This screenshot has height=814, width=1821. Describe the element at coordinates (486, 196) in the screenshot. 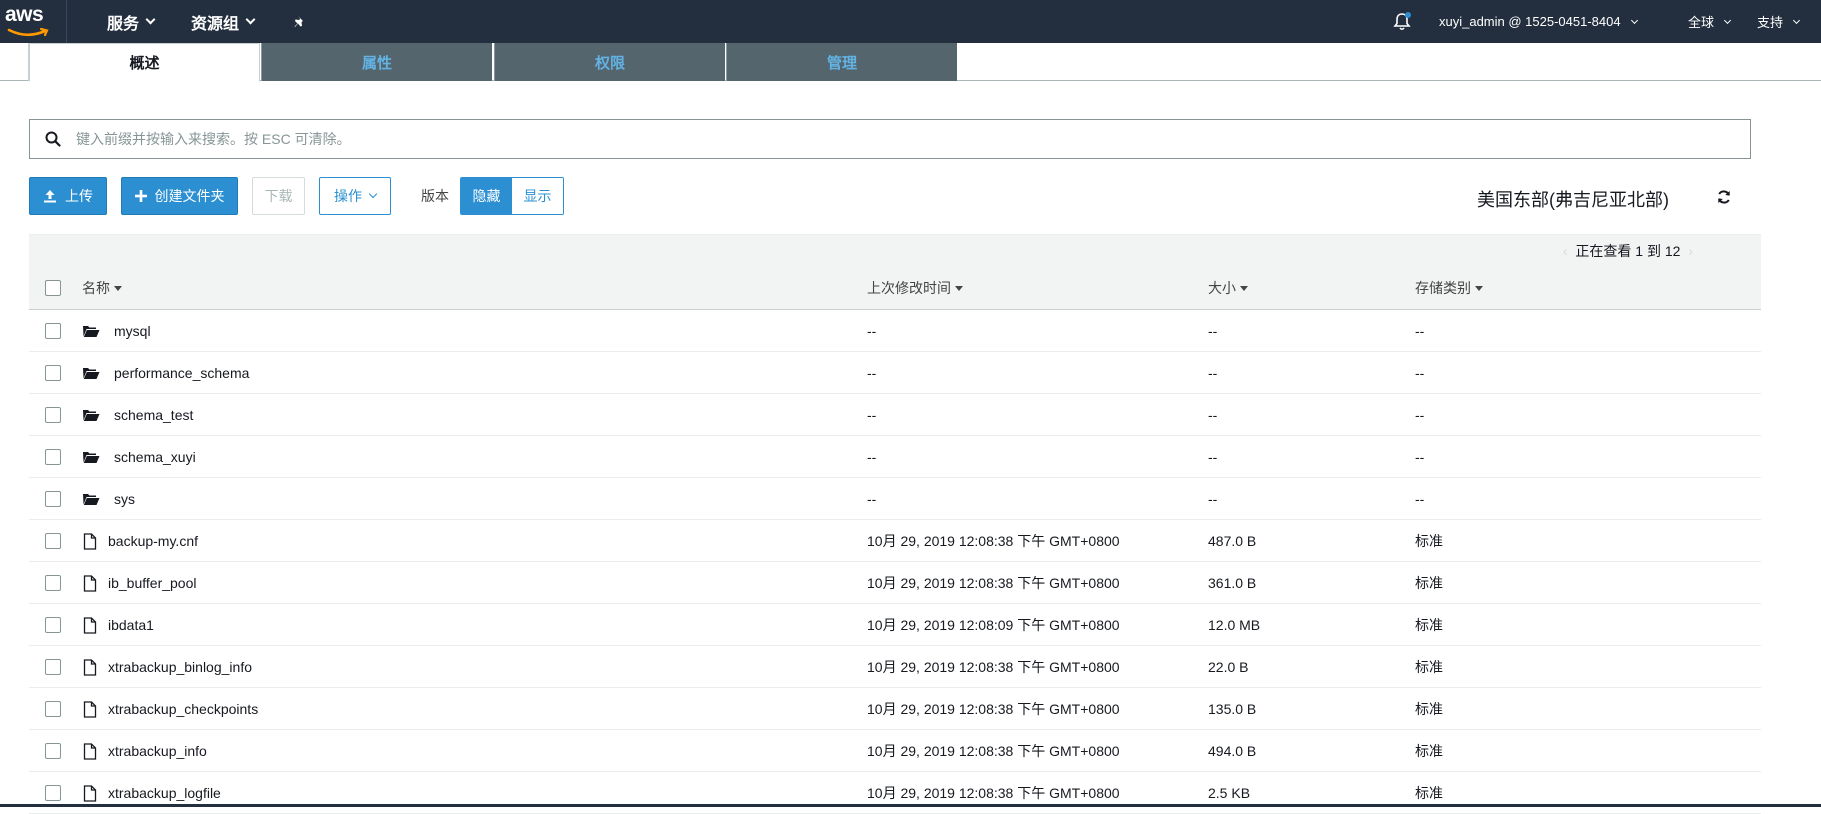

I see `hide-versions-button: 隐藏` at that location.